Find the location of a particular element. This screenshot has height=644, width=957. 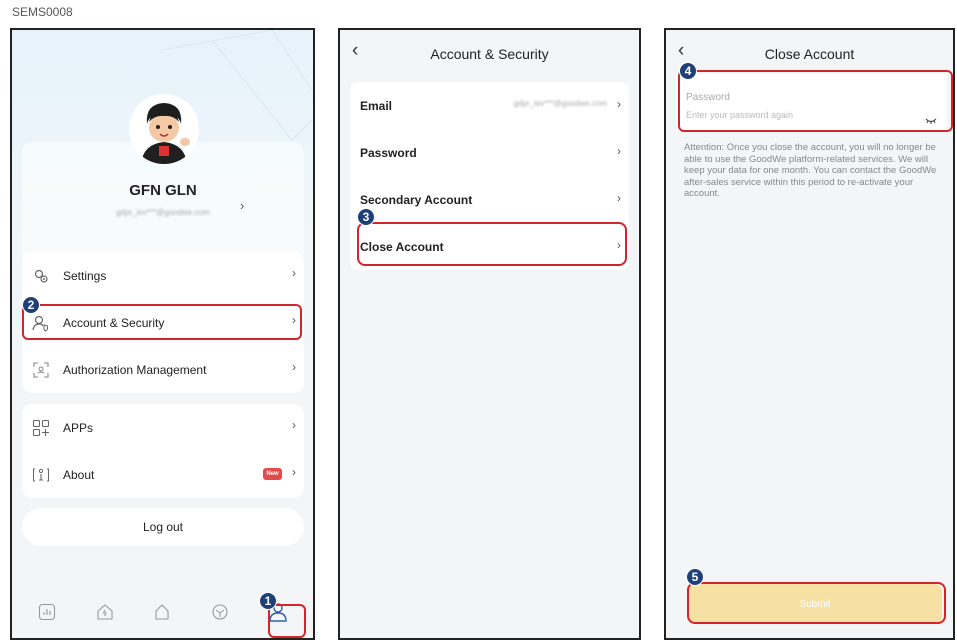

highlight-close-account is located at coordinates (492, 244).